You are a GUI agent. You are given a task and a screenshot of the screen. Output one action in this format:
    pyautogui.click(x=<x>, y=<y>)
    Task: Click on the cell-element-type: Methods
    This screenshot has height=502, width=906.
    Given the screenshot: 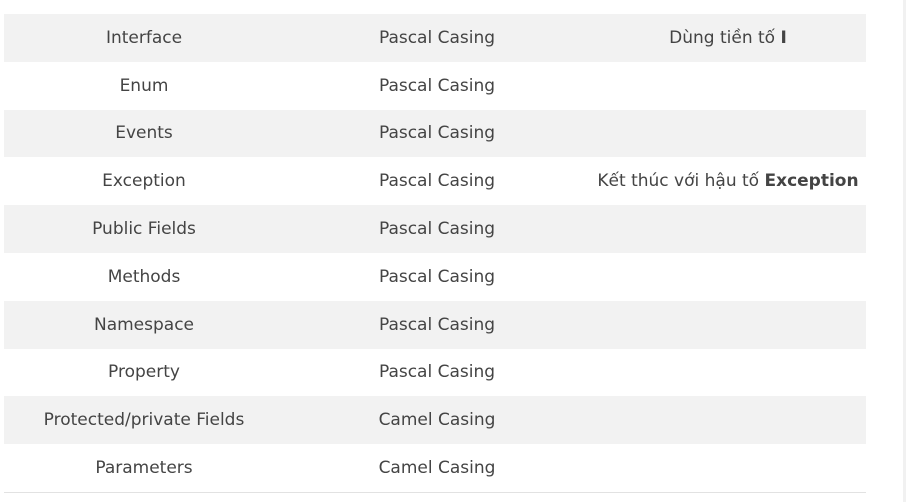 What is the action you would take?
    pyautogui.click(x=144, y=276)
    